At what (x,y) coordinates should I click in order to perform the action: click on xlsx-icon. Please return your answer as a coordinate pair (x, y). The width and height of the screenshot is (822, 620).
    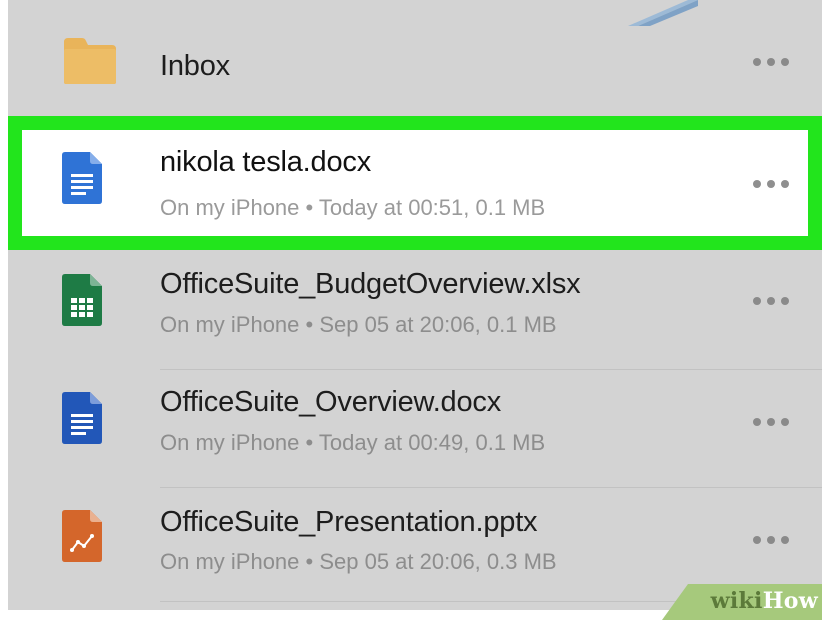
    Looking at the image, I should click on (82, 302).